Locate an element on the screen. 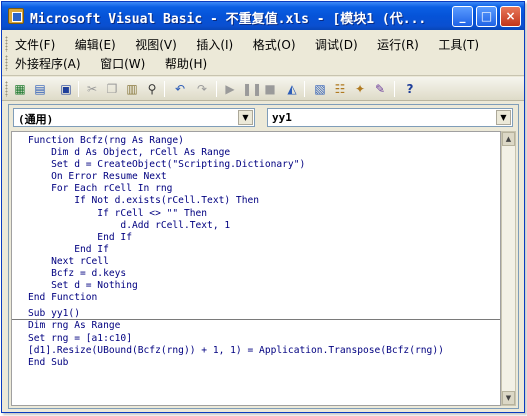 This screenshot has height=416, width=527. menu-file: 文件(F) is located at coordinates (35, 44).